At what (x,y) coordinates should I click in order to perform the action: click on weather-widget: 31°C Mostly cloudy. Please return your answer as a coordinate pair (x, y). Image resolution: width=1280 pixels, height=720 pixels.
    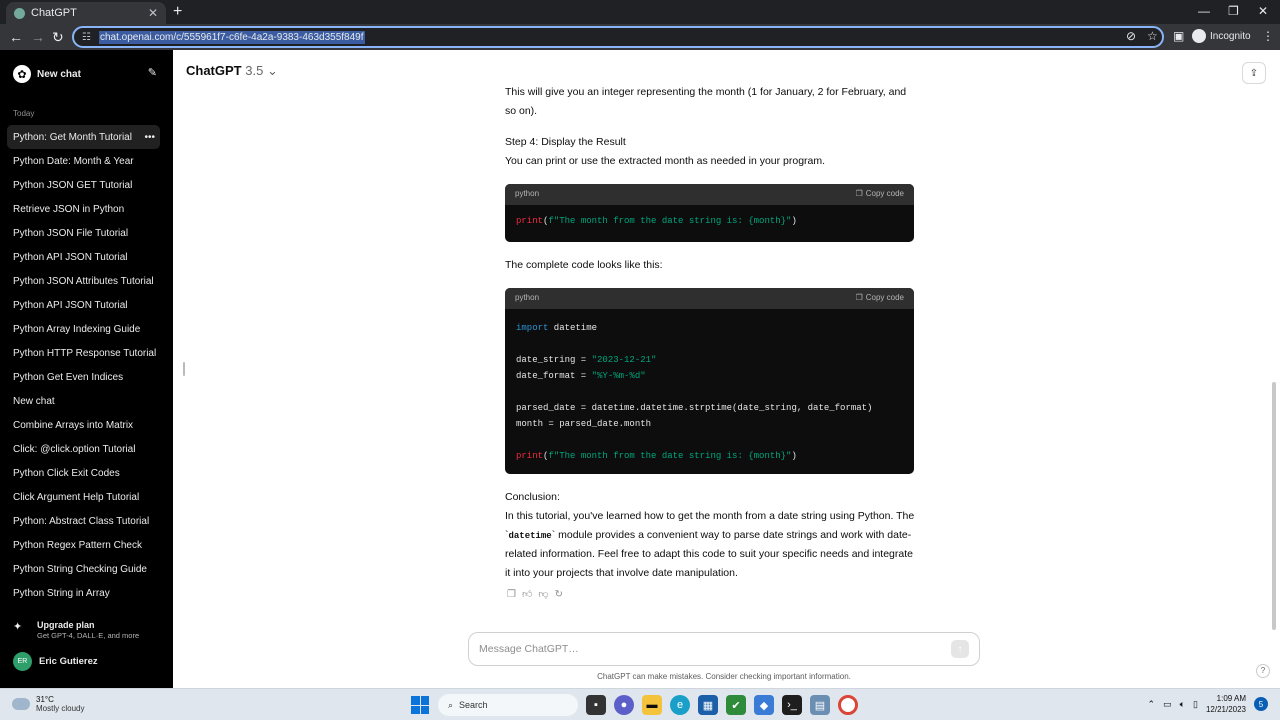
    Looking at the image, I should click on (48, 704).